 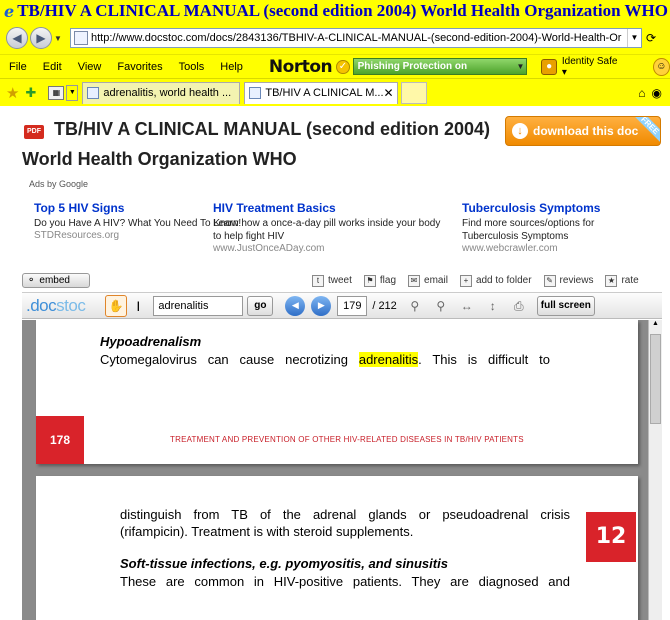 I want to click on phishing-protection-button: Phishing Protection on ▼, so click(x=440, y=66).